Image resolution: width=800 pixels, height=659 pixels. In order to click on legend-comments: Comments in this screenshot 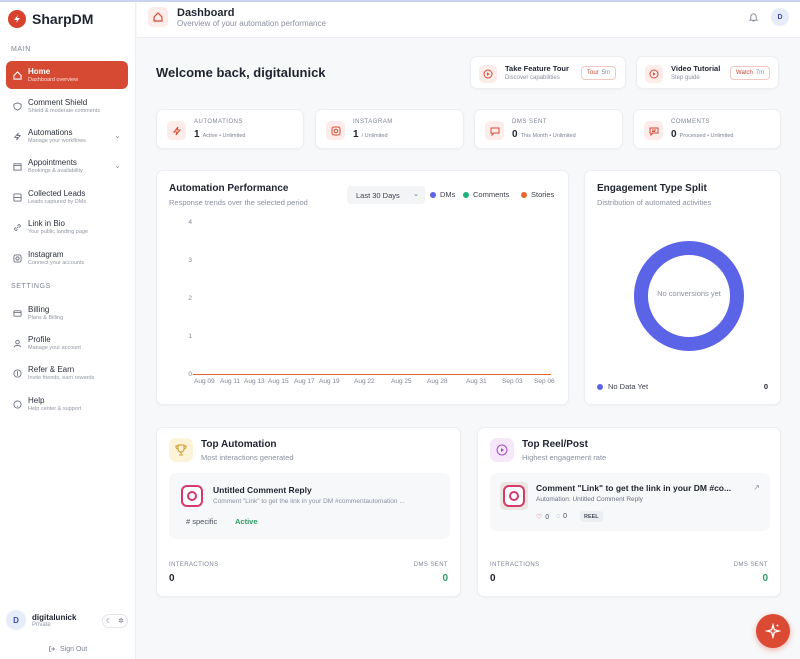, I will do `click(486, 194)`.